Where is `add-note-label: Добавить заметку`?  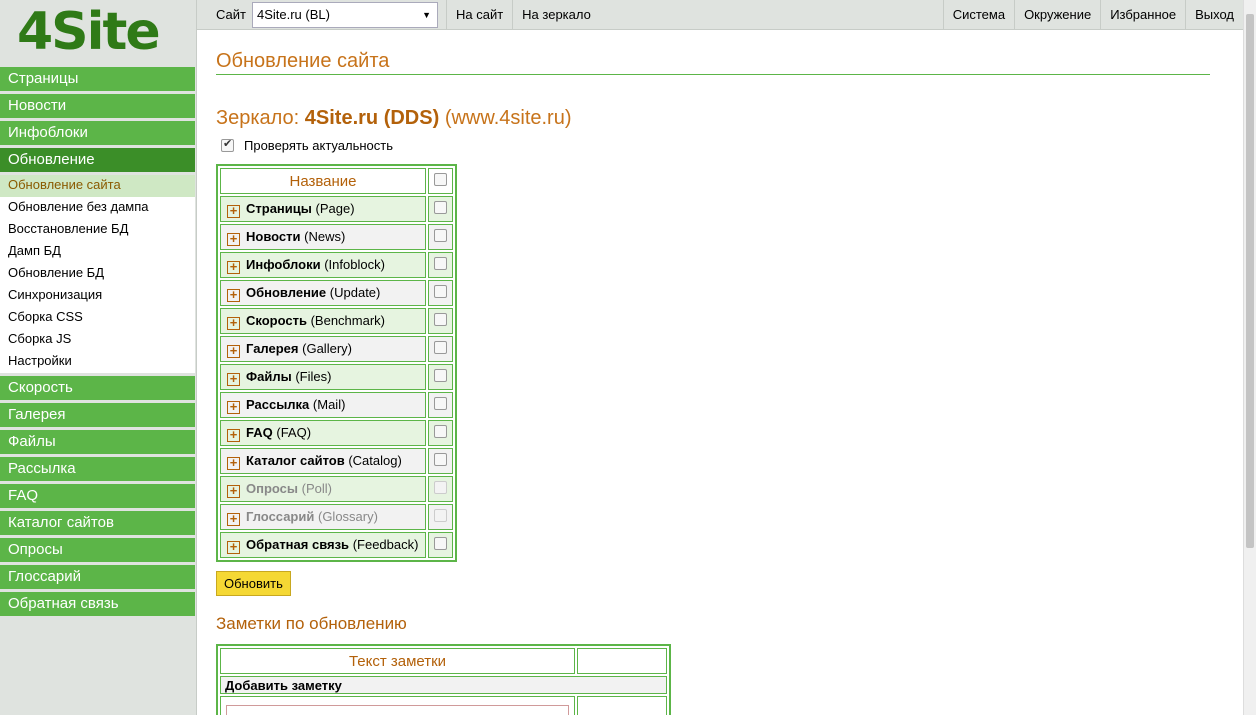
add-note-label: Добавить заметку is located at coordinates (443, 685).